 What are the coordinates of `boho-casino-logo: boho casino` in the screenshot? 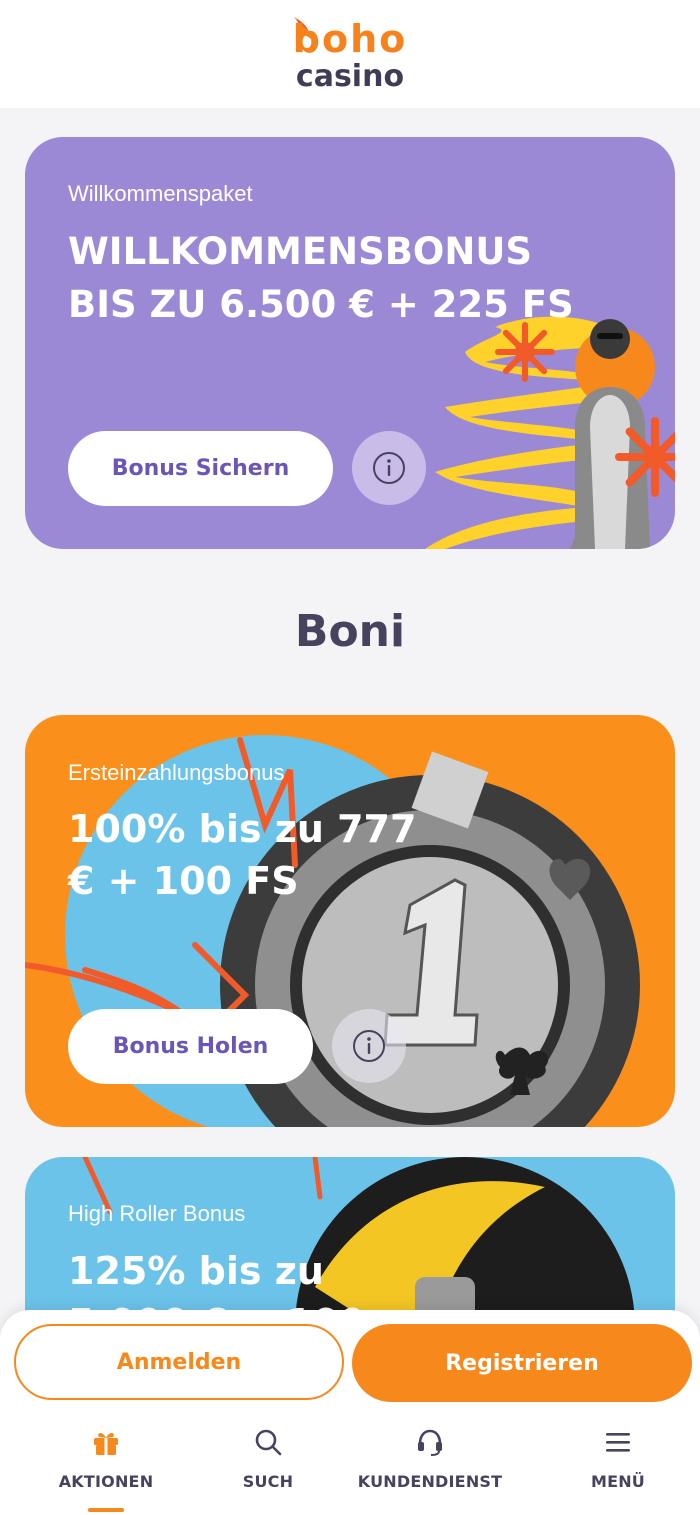 It's located at (350, 54).